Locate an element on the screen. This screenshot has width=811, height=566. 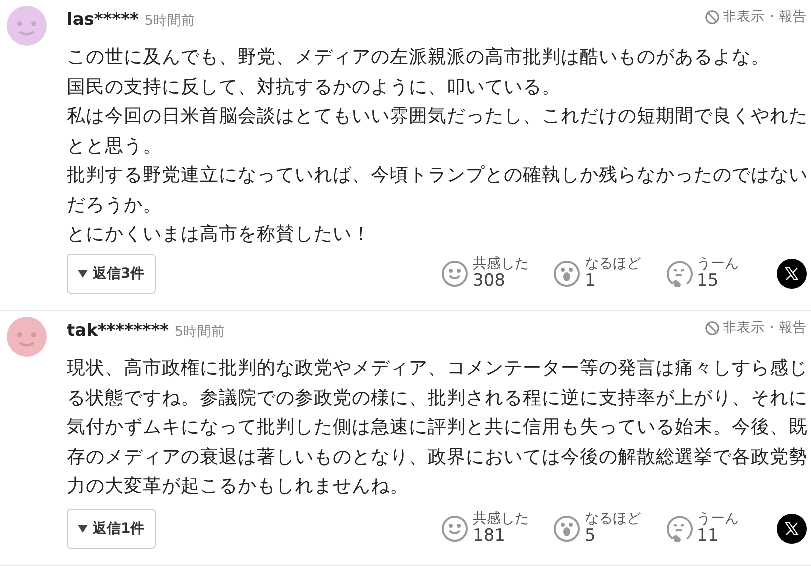
reaction-button: うーん 15 is located at coordinates (721, 274).